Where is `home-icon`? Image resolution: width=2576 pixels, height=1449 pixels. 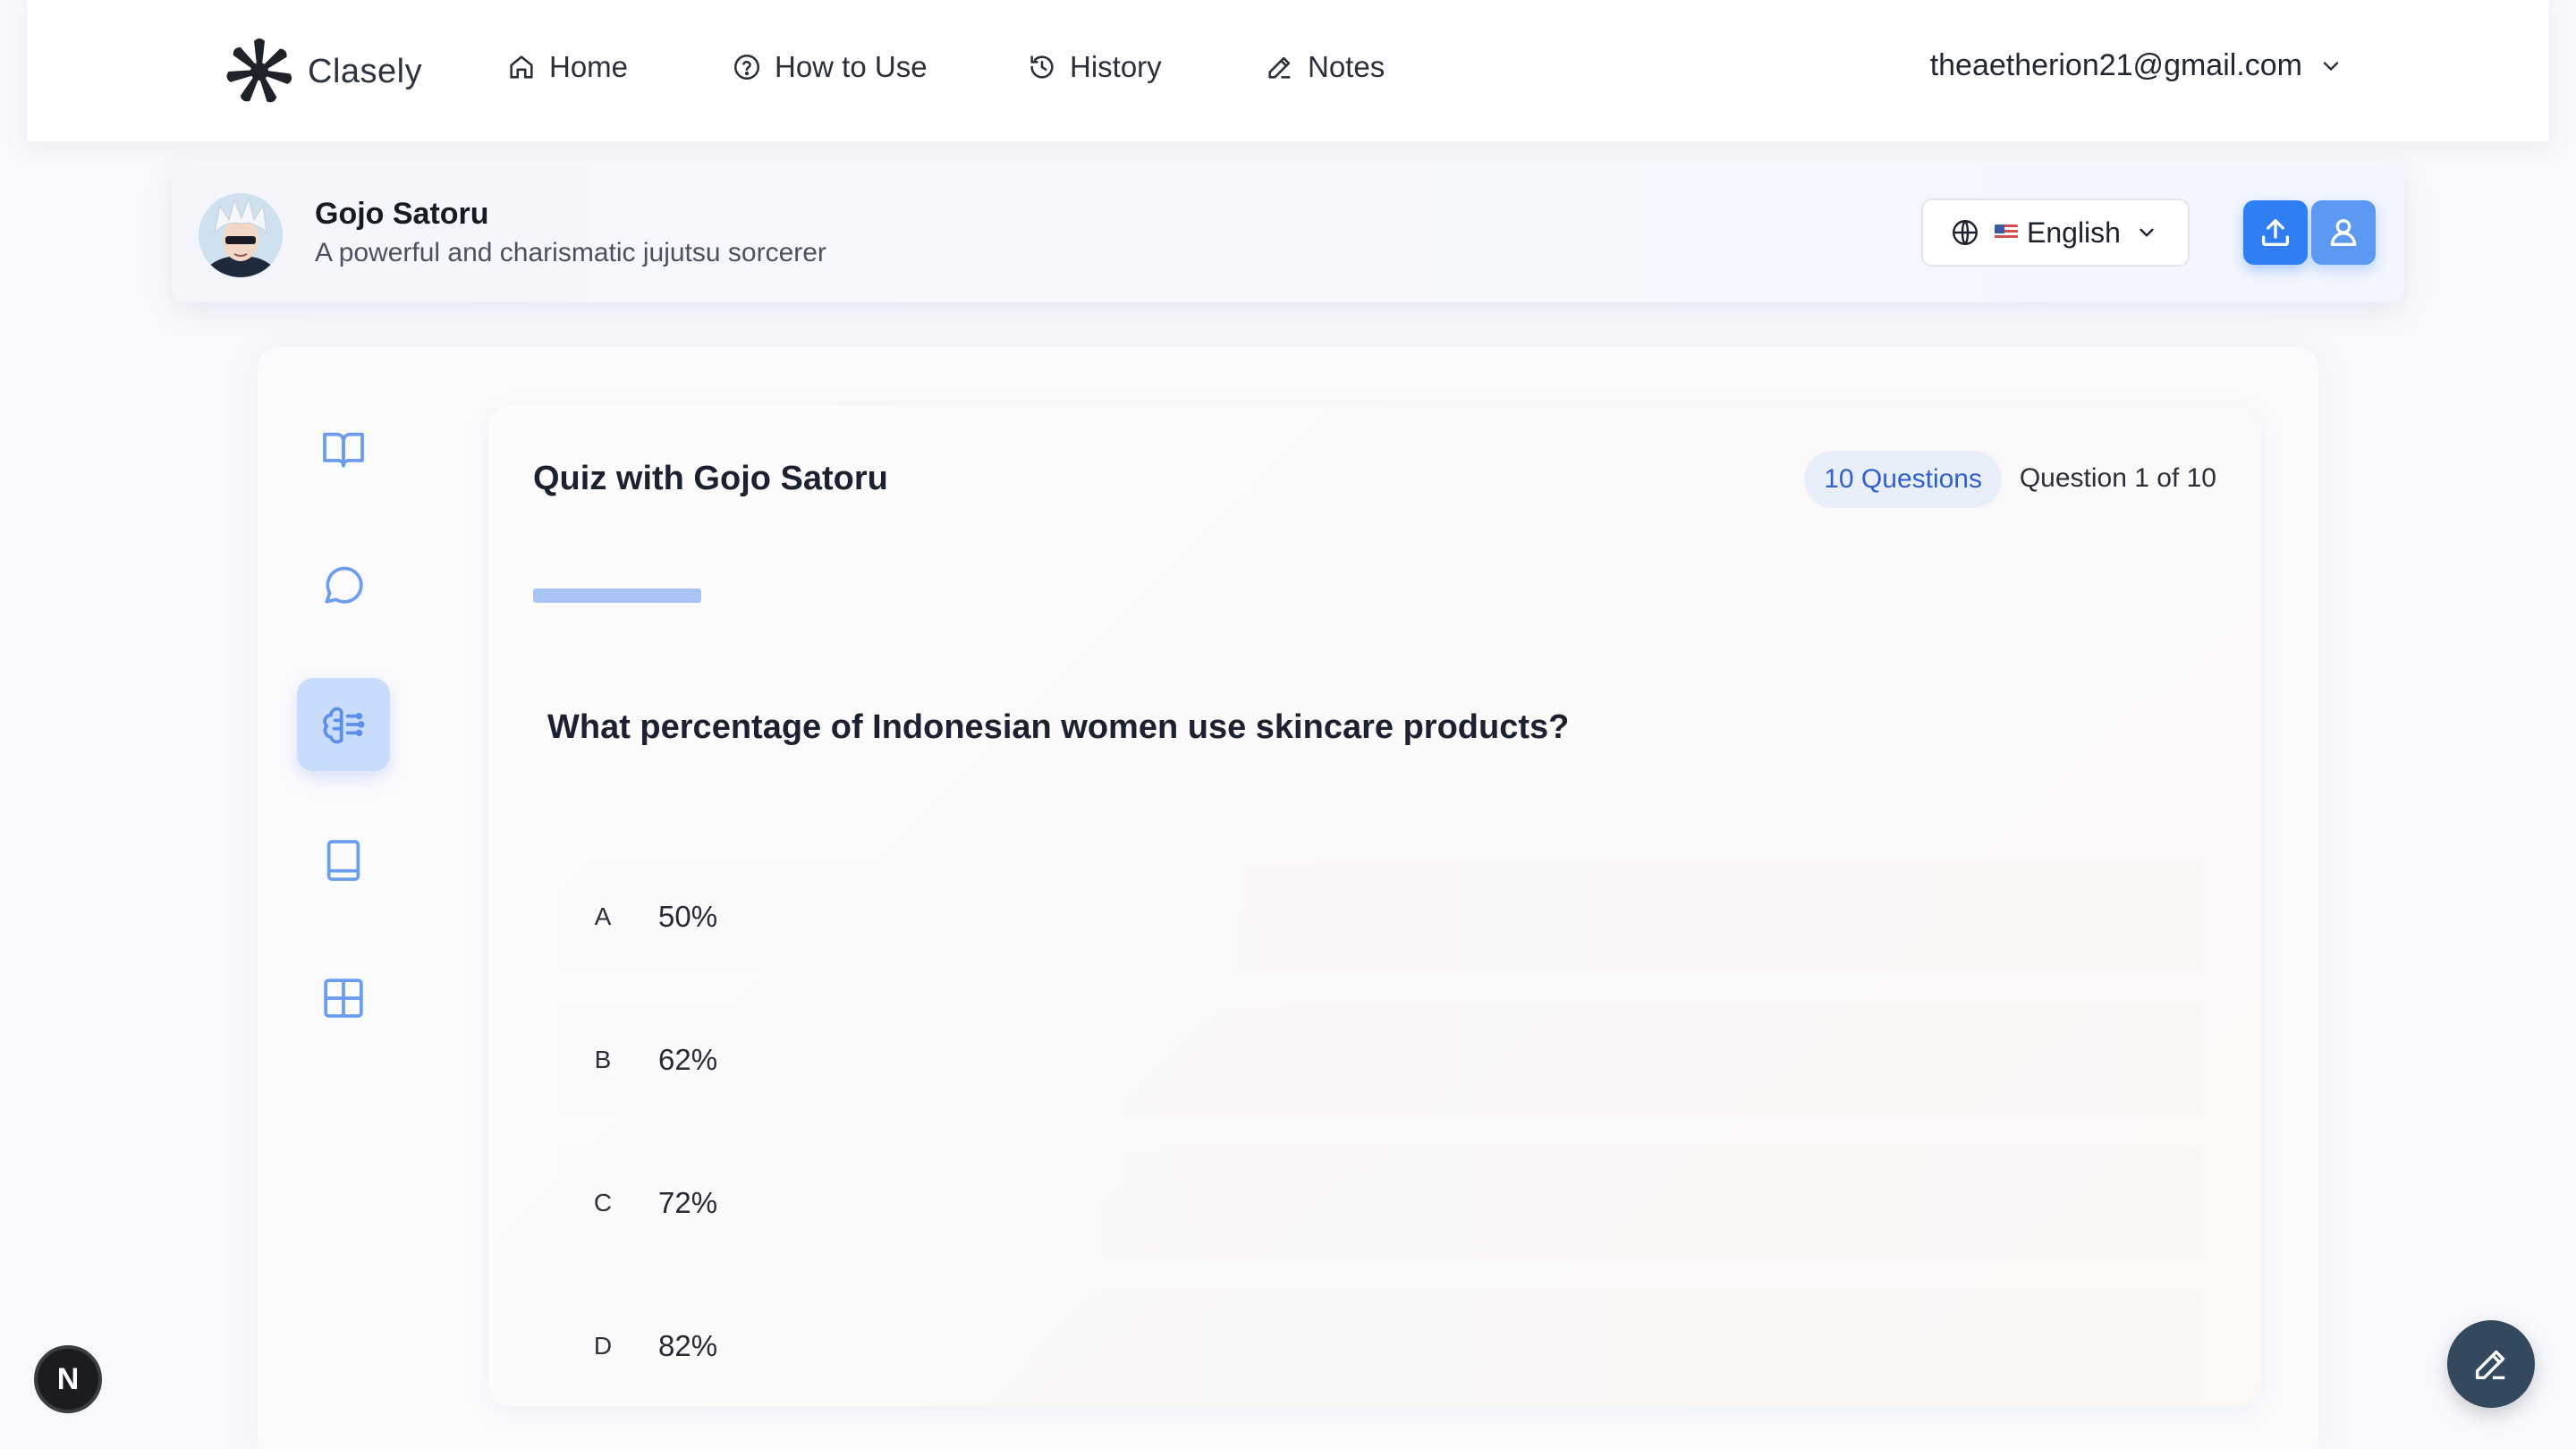 home-icon is located at coordinates (521, 67).